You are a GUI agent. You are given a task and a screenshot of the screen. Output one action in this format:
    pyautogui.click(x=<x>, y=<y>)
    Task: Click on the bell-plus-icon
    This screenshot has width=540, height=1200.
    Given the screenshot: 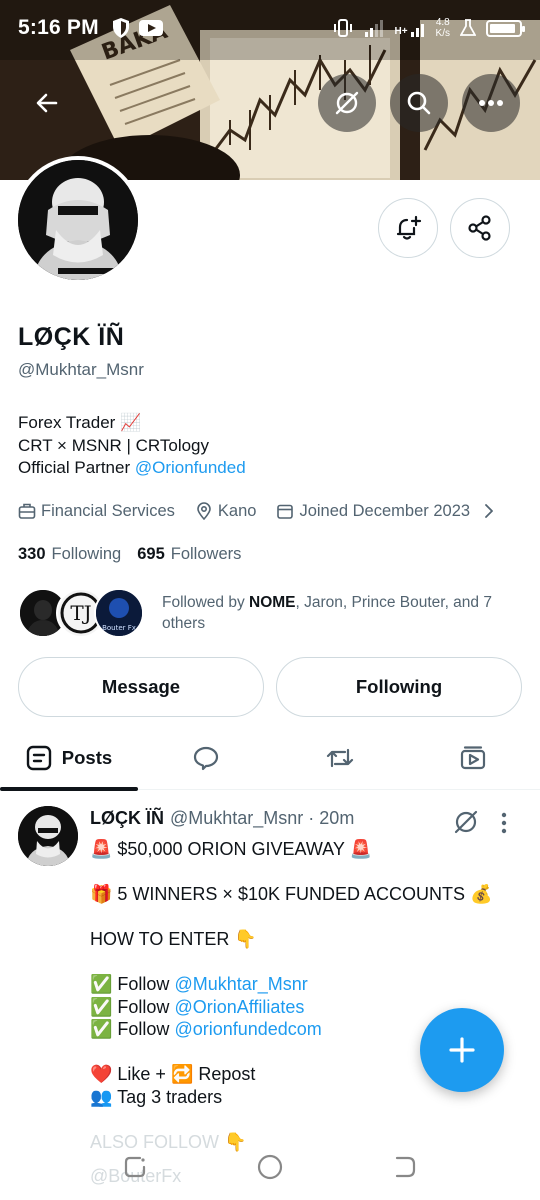 What is the action you would take?
    pyautogui.click(x=409, y=227)
    